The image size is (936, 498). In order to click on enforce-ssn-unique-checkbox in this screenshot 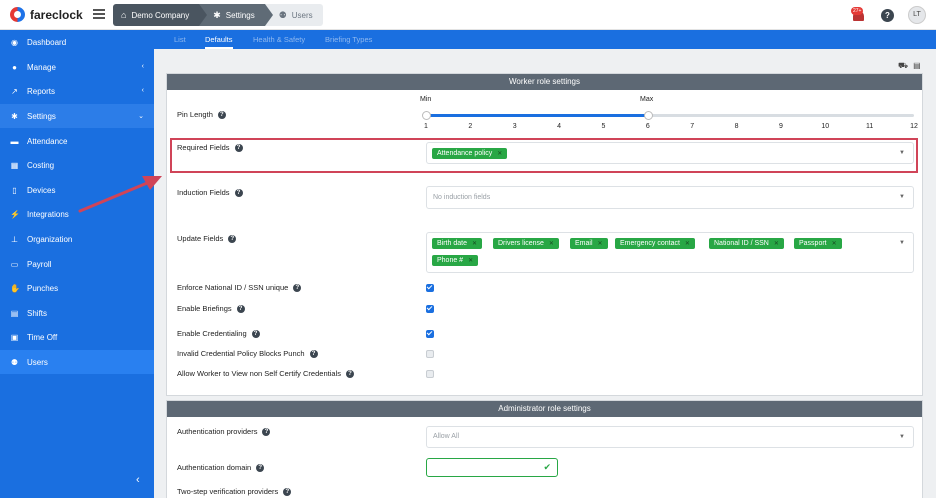, I will do `click(430, 288)`.